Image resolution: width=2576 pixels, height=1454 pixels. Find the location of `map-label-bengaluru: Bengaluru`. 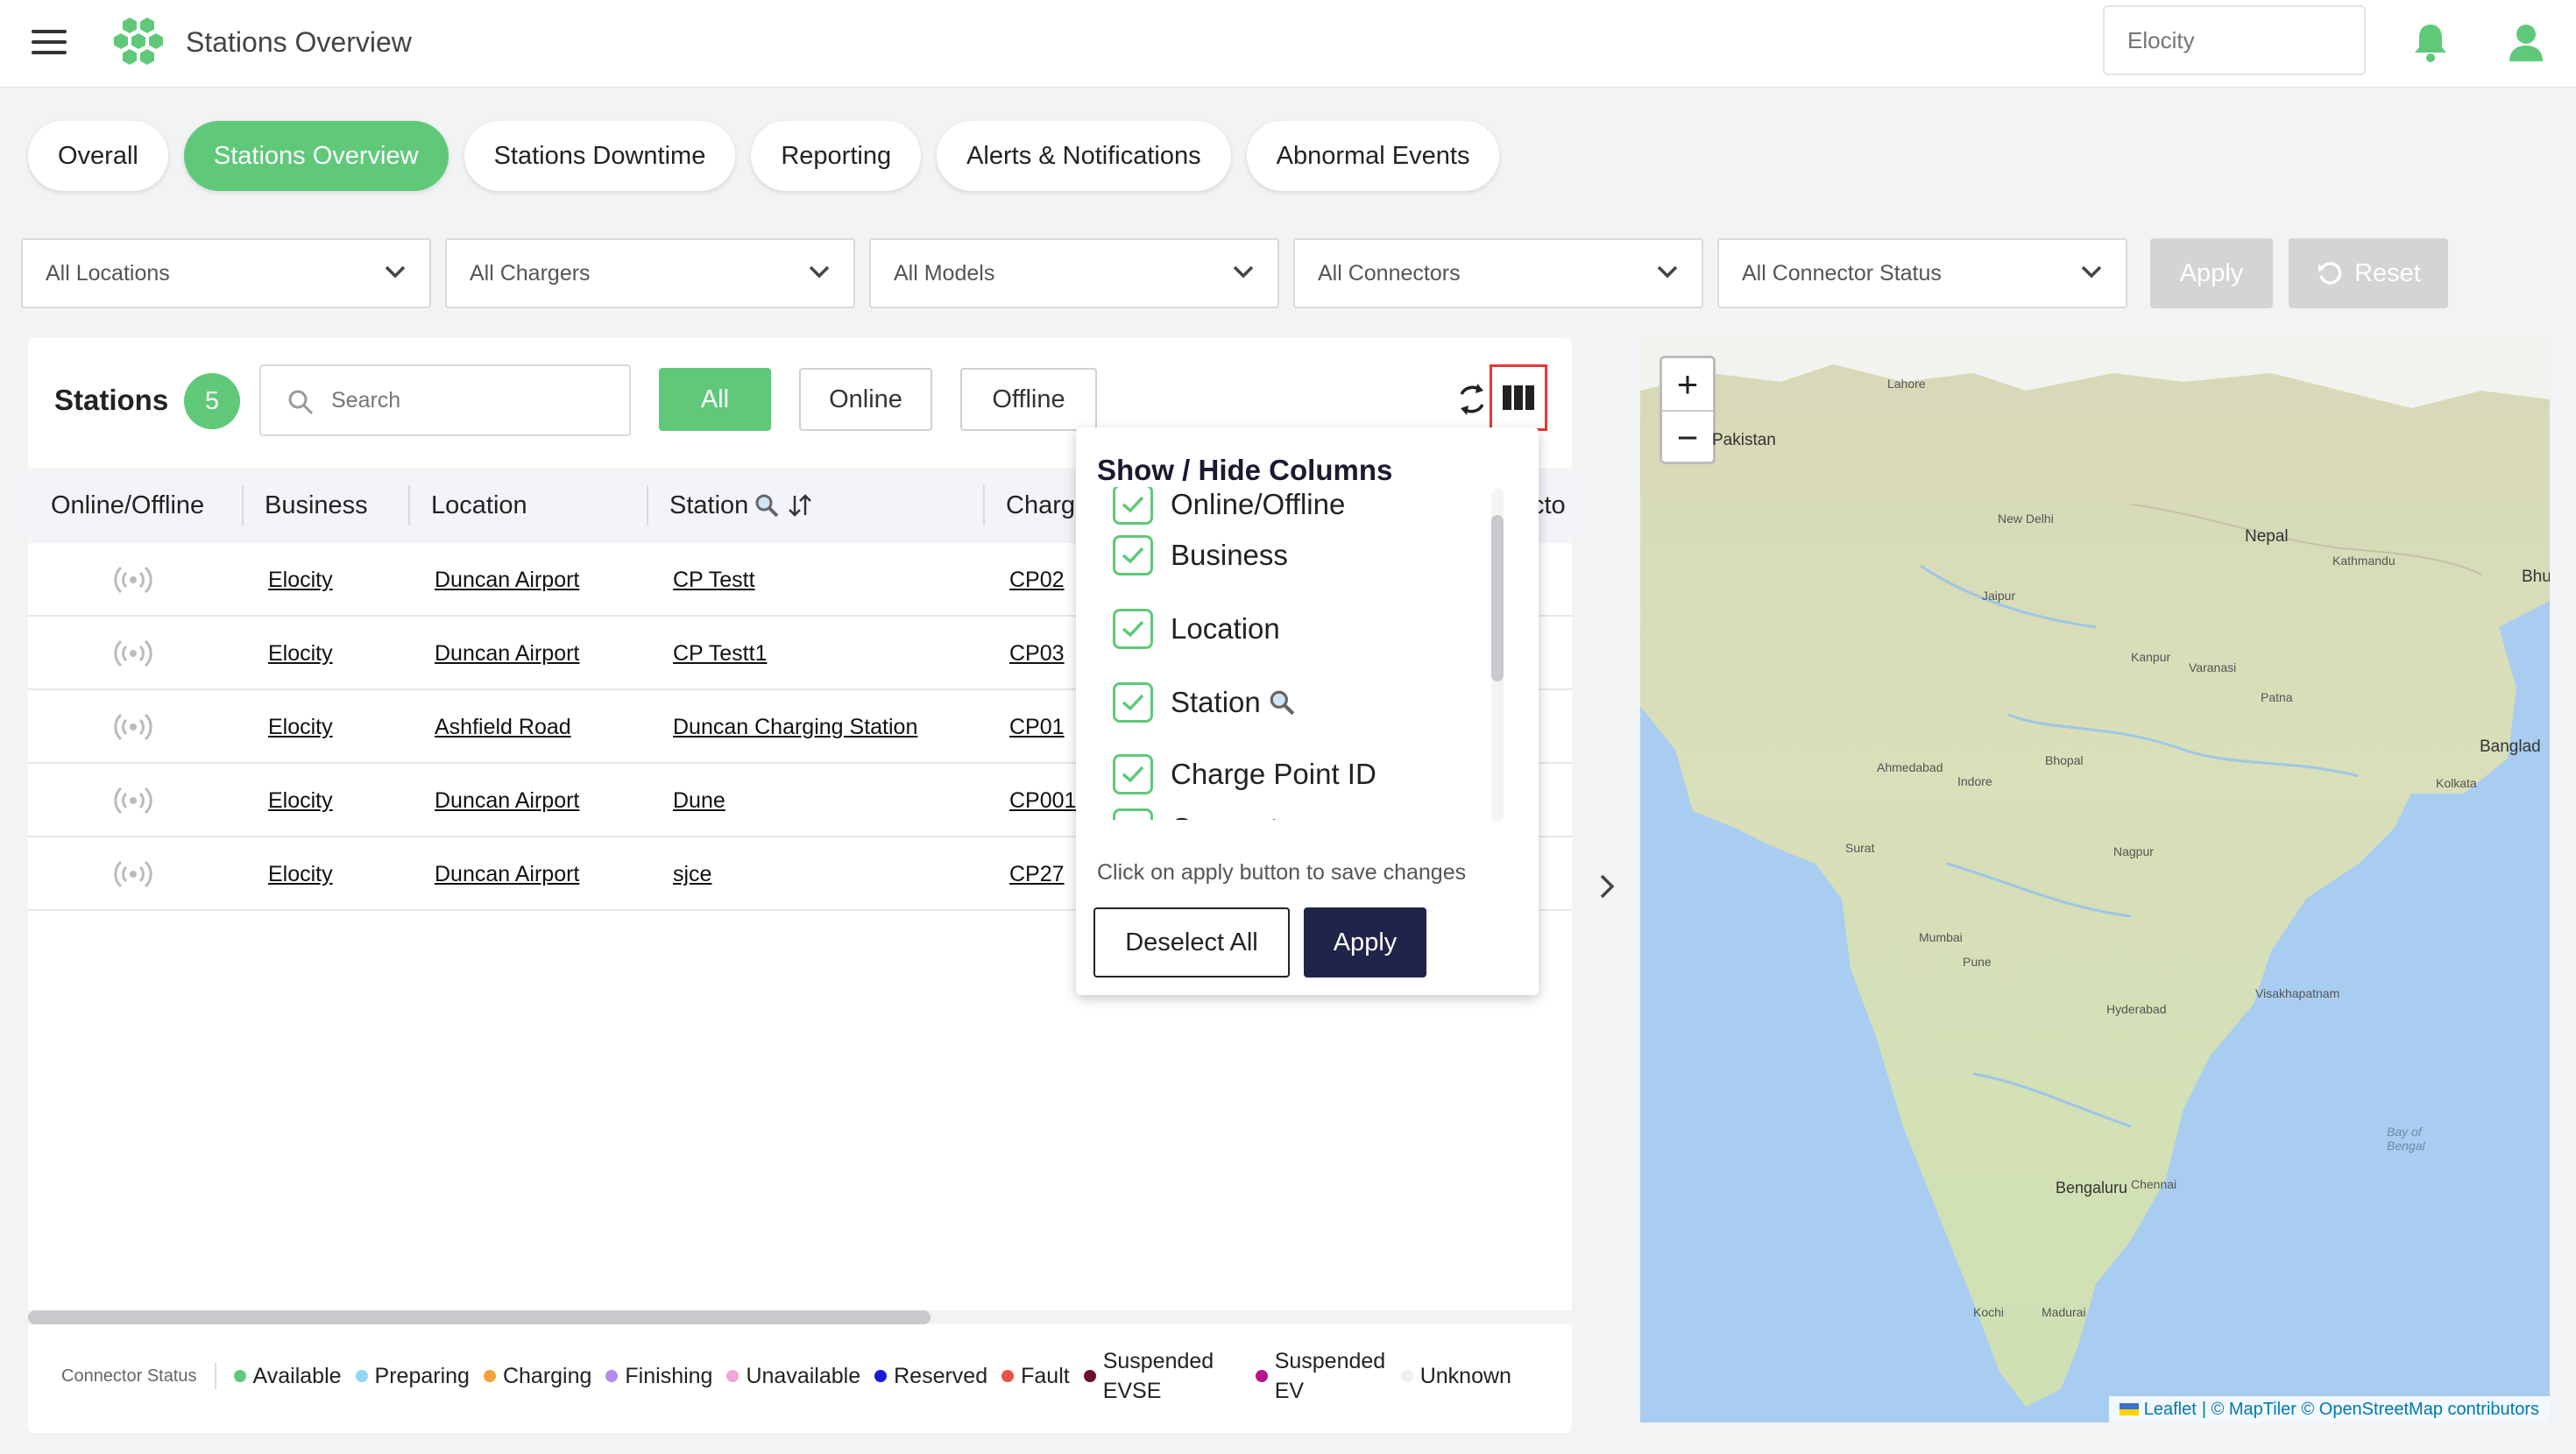

map-label-bengaluru: Bengaluru is located at coordinates (2092, 1187).